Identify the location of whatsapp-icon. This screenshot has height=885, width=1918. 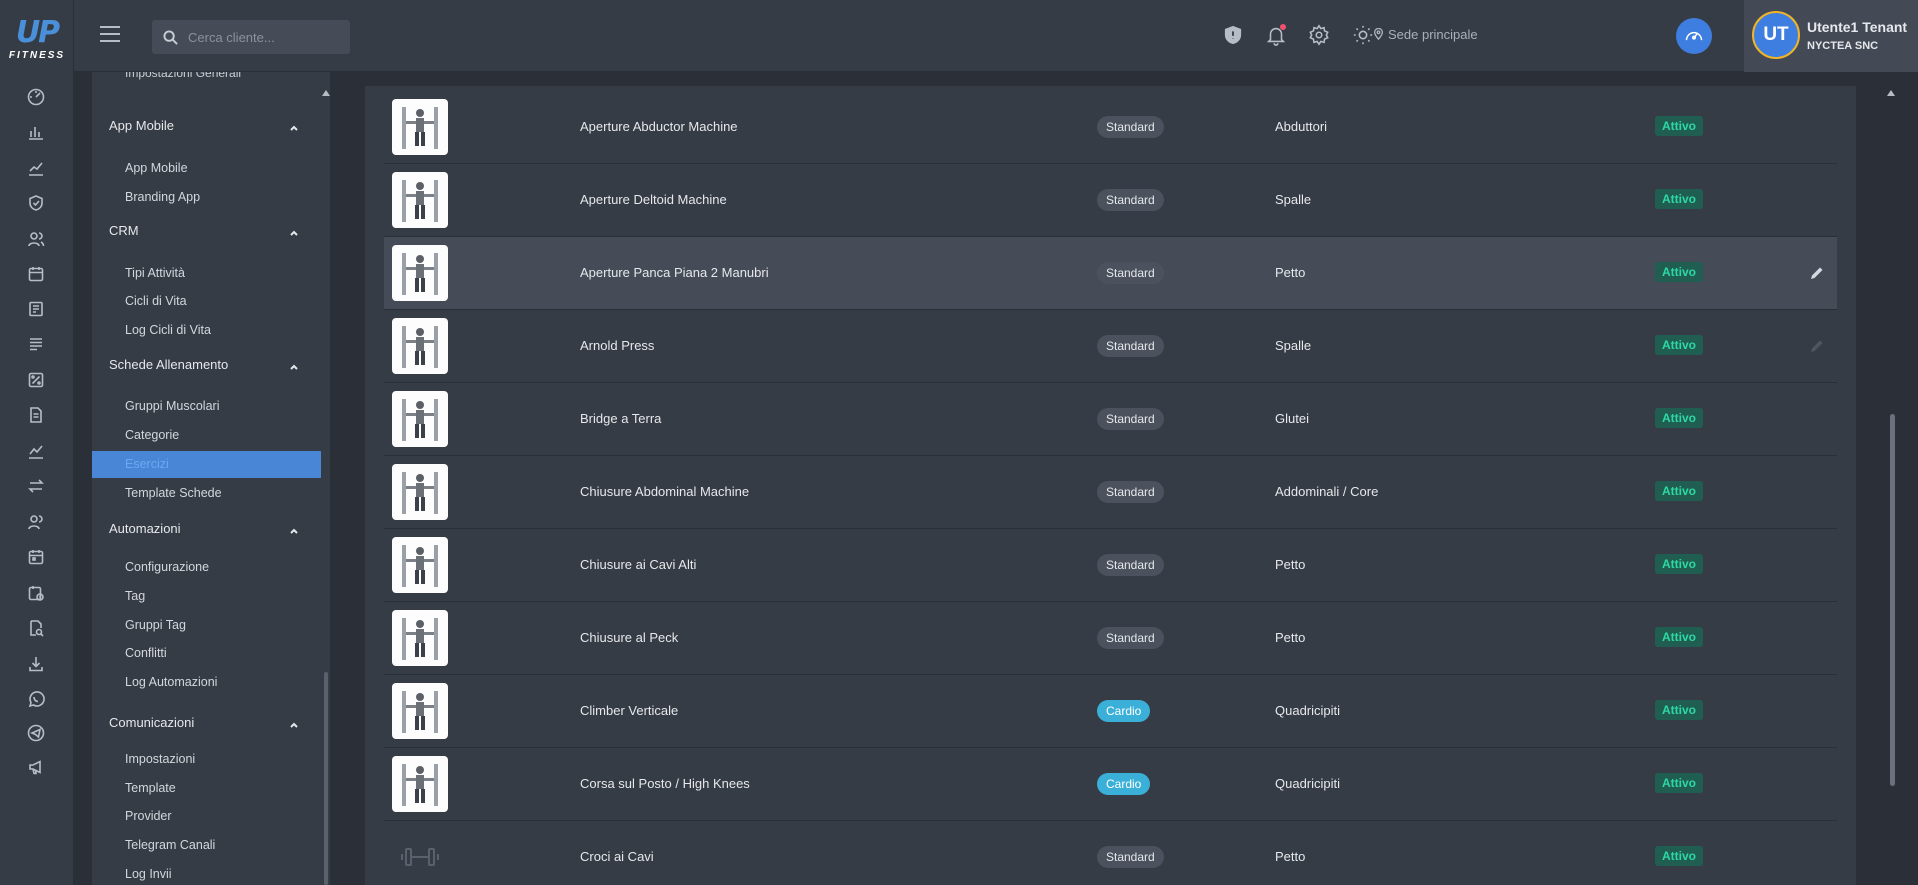
(37, 700).